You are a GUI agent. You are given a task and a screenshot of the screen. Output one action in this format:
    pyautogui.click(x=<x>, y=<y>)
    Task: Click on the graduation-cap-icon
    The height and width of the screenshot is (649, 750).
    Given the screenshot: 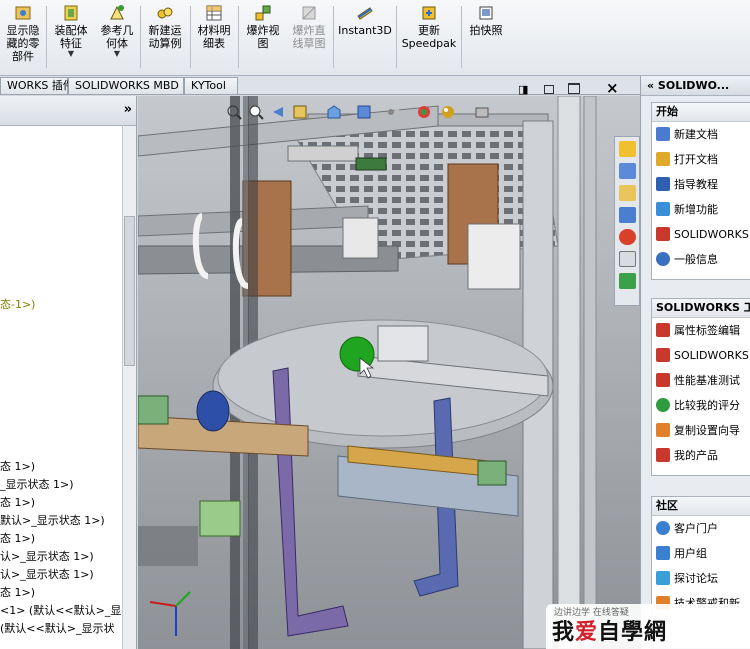 What is the action you would take?
    pyautogui.click(x=663, y=184)
    